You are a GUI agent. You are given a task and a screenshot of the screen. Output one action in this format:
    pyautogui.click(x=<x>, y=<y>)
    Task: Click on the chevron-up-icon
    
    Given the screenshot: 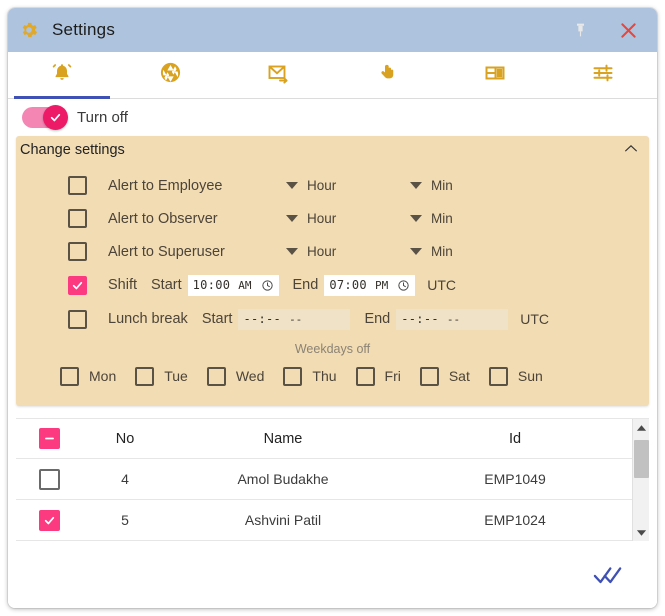 What is the action you would take?
    pyautogui.click(x=631, y=150)
    